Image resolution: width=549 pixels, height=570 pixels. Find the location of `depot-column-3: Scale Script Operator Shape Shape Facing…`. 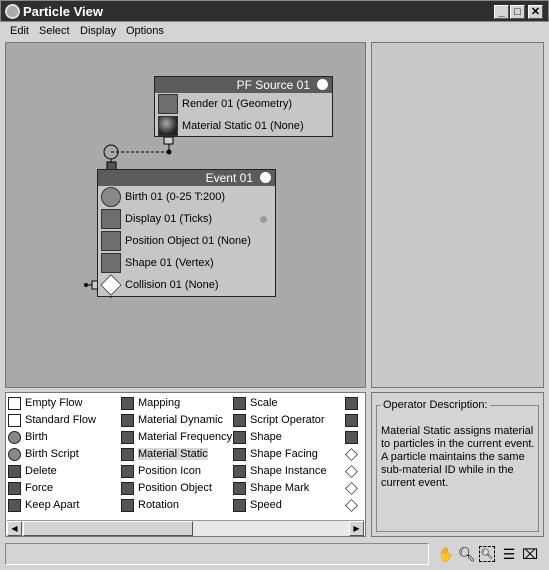

depot-column-3: Scale Script Operator Shape Shape Facing… is located at coordinates (278, 454).